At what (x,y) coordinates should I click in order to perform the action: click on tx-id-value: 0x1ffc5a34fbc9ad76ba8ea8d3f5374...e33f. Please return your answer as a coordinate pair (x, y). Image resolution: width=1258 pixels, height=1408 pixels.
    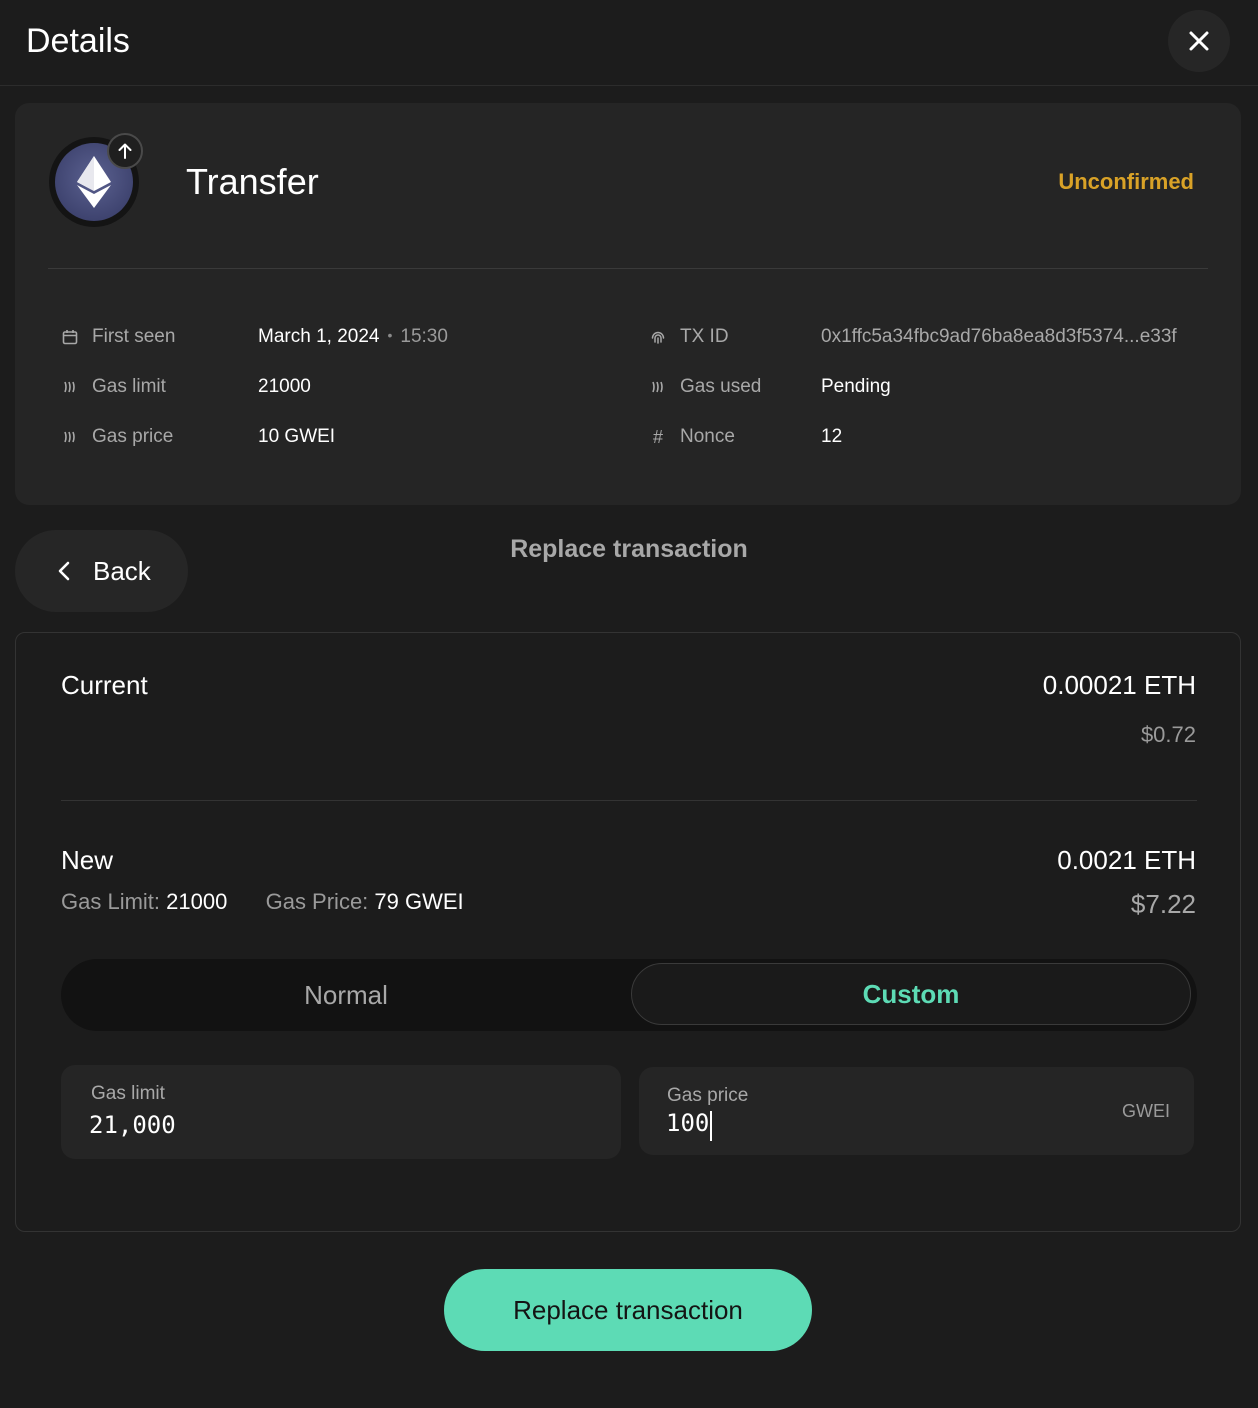
    Looking at the image, I should click on (999, 337).